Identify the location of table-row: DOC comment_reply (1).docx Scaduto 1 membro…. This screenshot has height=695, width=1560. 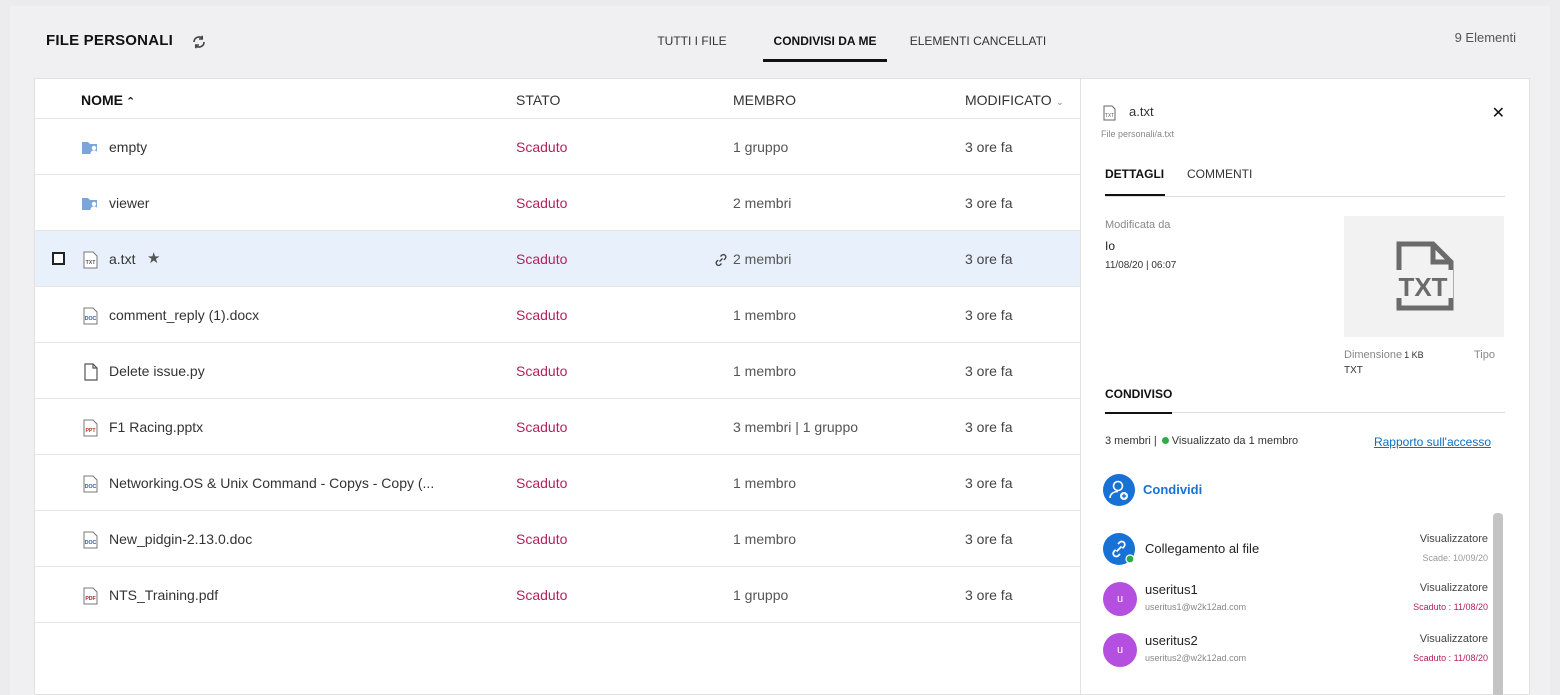
(558, 315).